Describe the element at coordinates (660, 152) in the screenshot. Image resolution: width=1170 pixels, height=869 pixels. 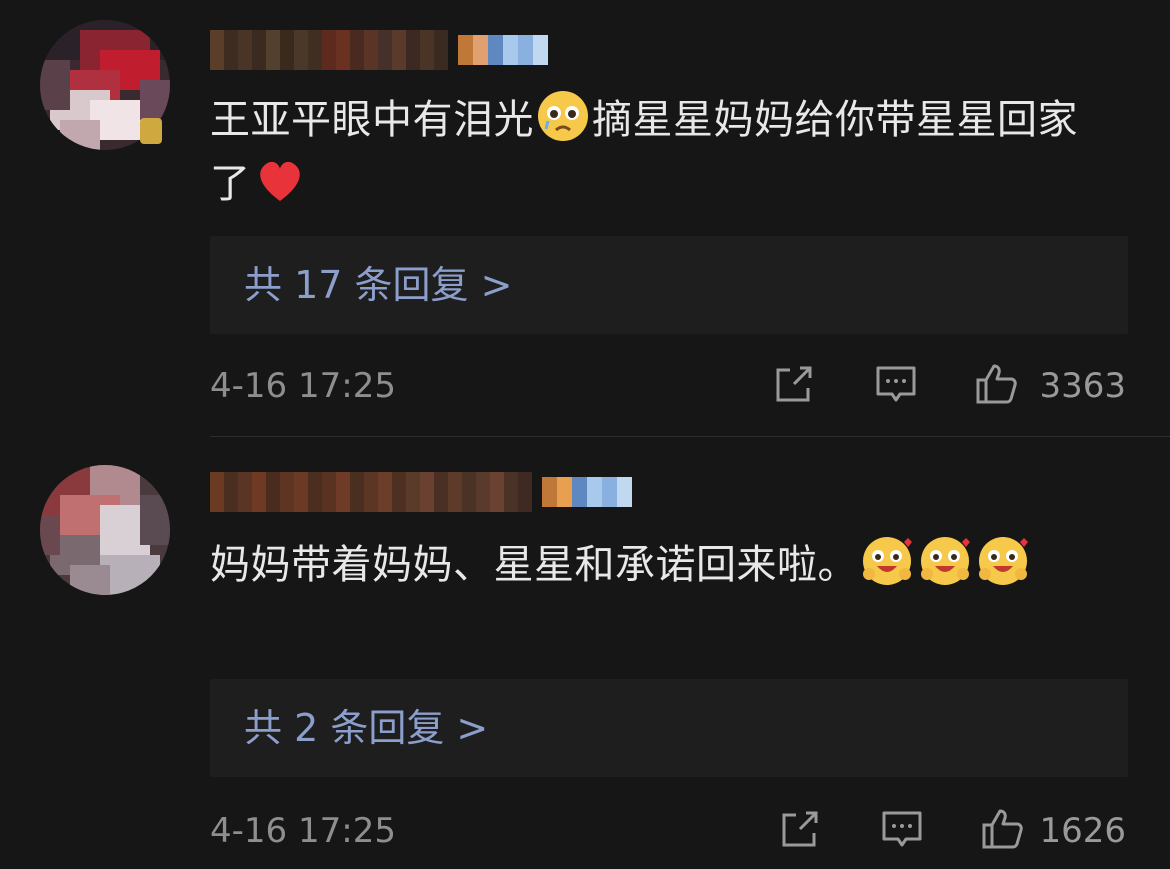
I see `comment-text: 王亚平眼中有泪光 摘星星妈妈给你带星星回家了` at that location.